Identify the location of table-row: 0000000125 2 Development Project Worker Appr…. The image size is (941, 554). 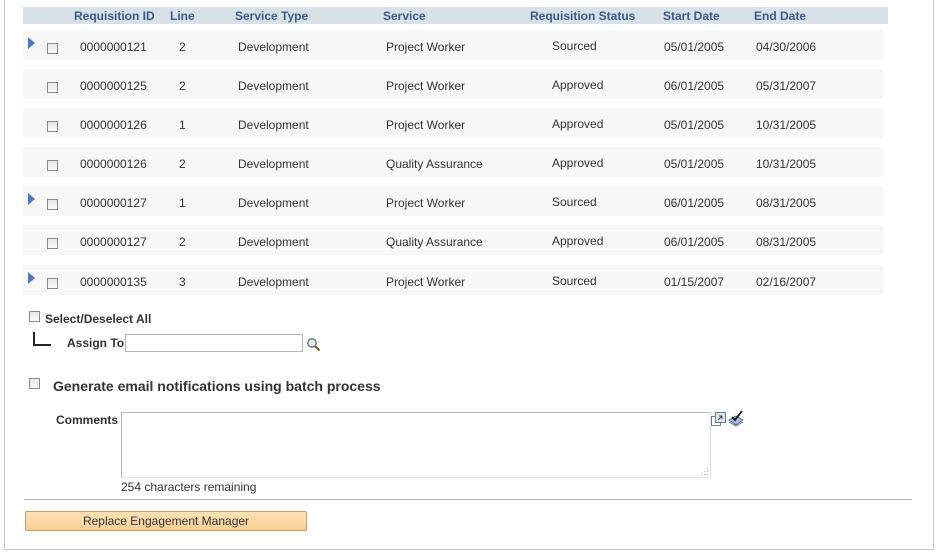
(453, 84).